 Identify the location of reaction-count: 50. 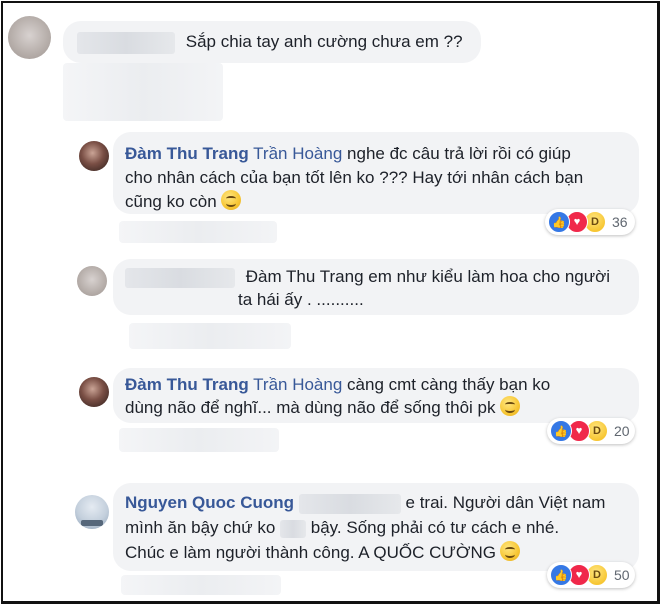
(622, 575).